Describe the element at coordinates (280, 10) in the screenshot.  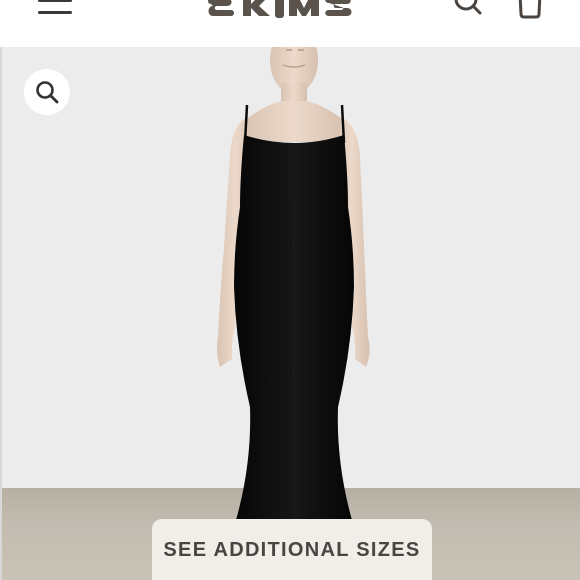
I see `brand-logo` at that location.